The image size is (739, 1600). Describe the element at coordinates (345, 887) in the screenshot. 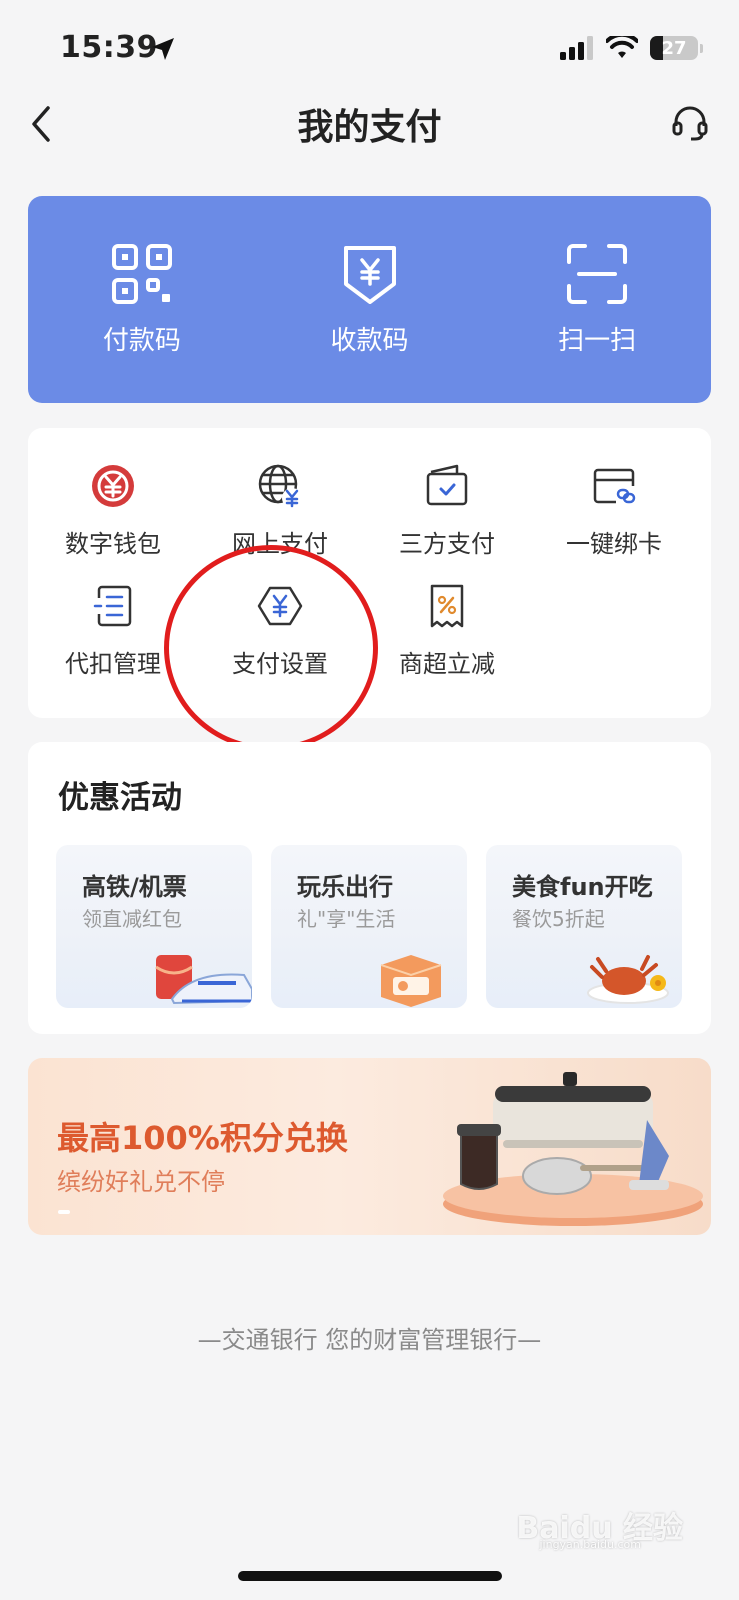

I see `promo-title: 玩乐出行` at that location.